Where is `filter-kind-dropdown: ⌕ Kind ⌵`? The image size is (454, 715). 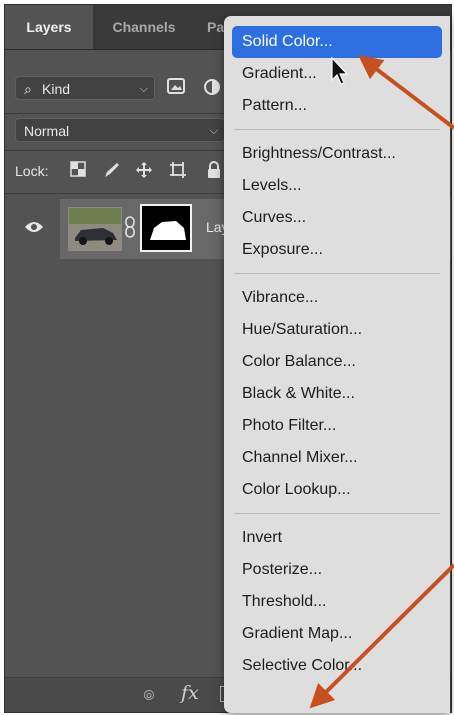
filter-kind-dropdown: ⌕ Kind ⌵ is located at coordinates (85, 88).